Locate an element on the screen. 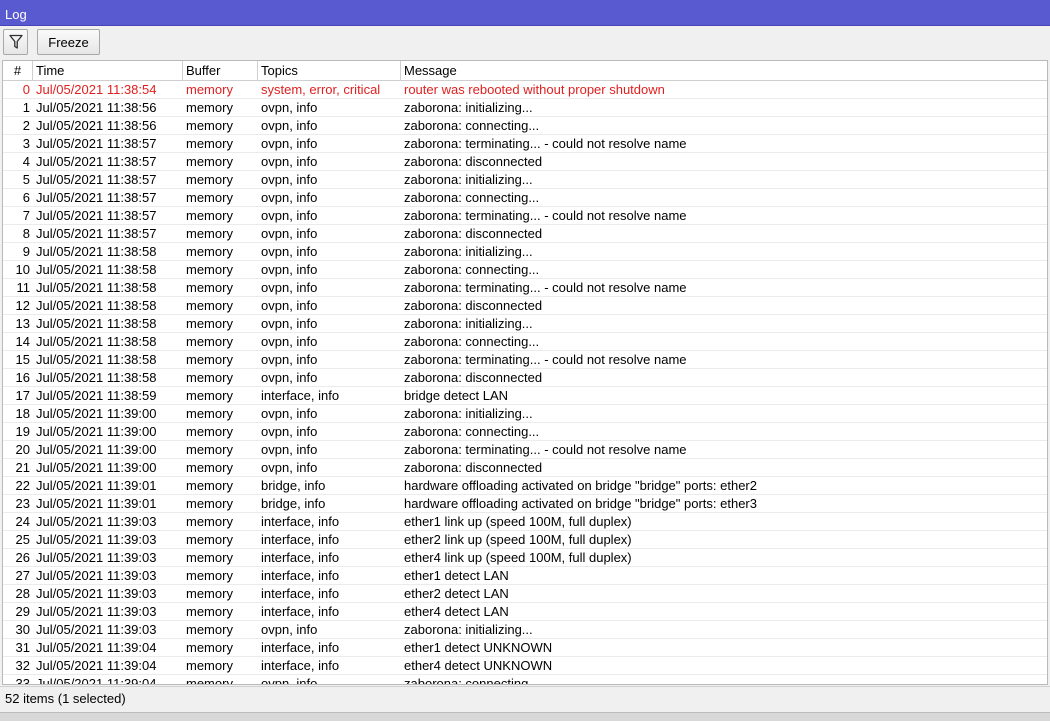 The width and height of the screenshot is (1050, 721). status-bar: 52 items (1 selected) is located at coordinates (525, 698).